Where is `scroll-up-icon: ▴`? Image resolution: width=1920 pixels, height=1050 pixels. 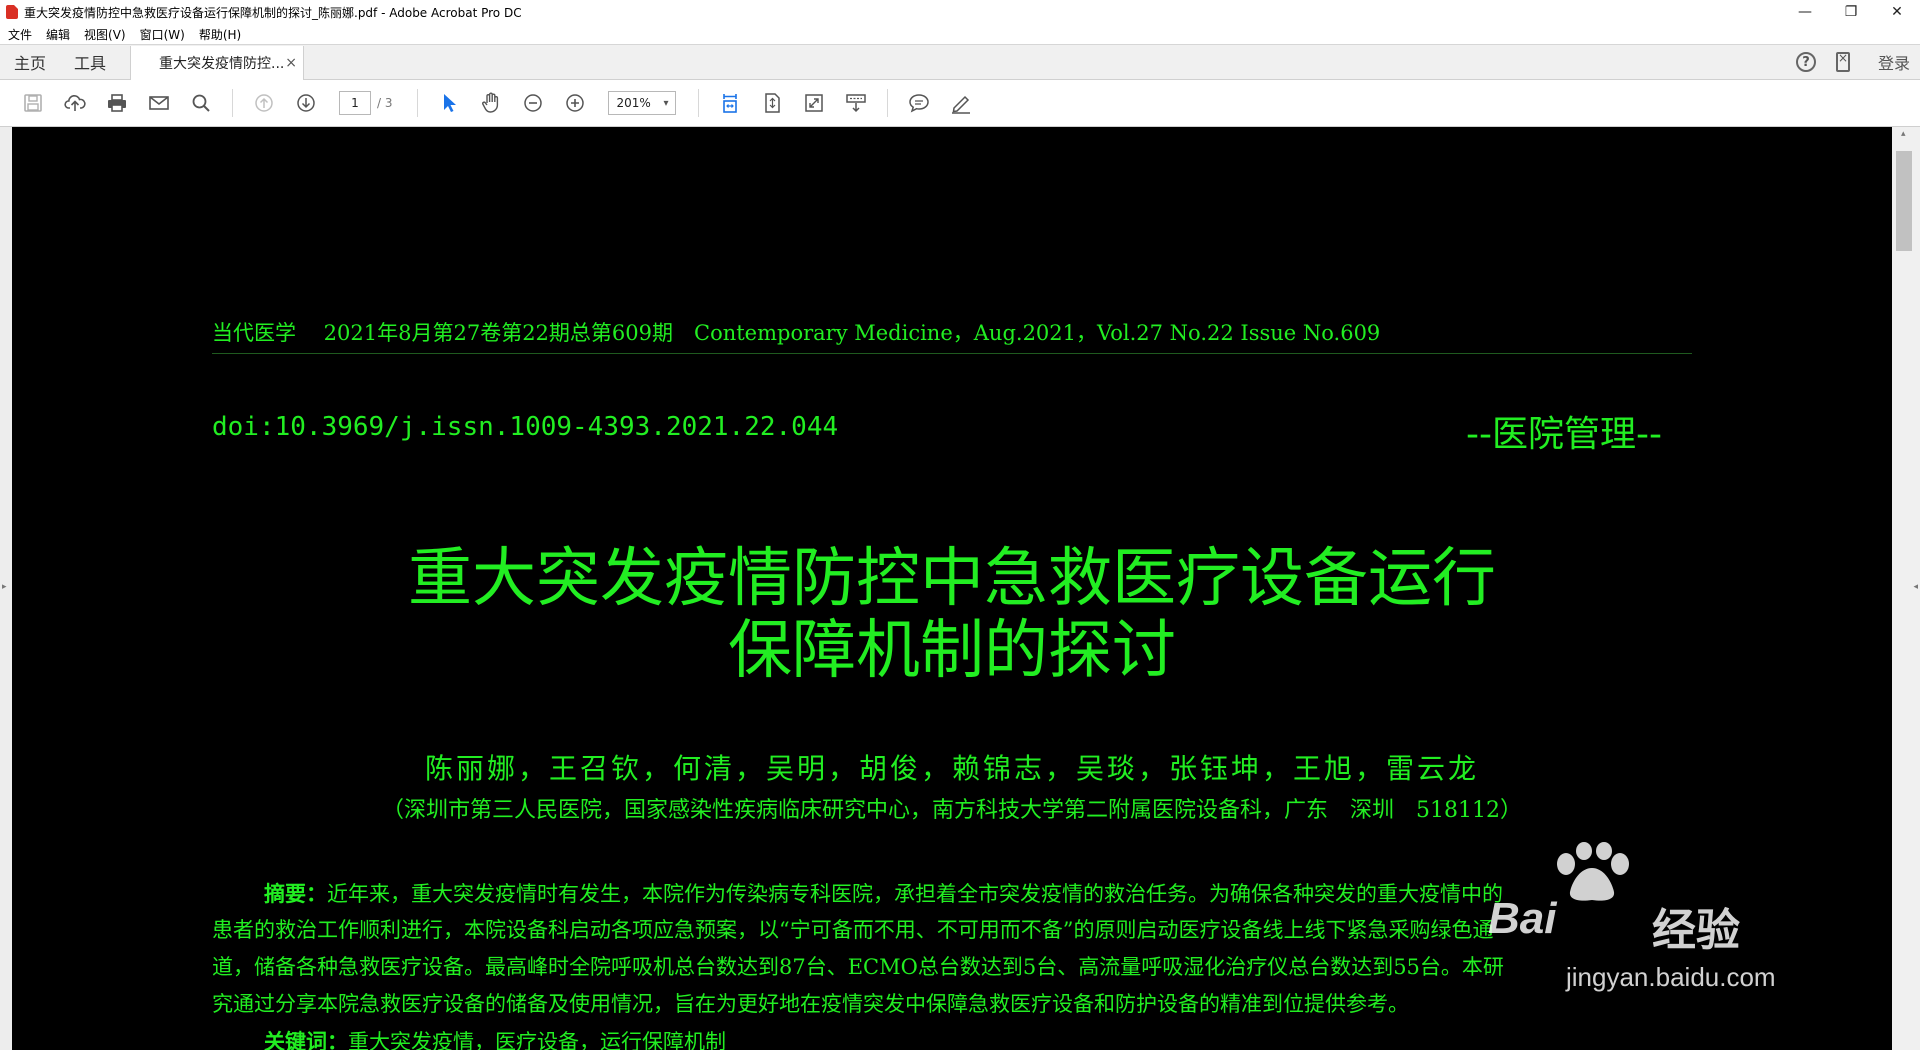 scroll-up-icon: ▴ is located at coordinates (1903, 134).